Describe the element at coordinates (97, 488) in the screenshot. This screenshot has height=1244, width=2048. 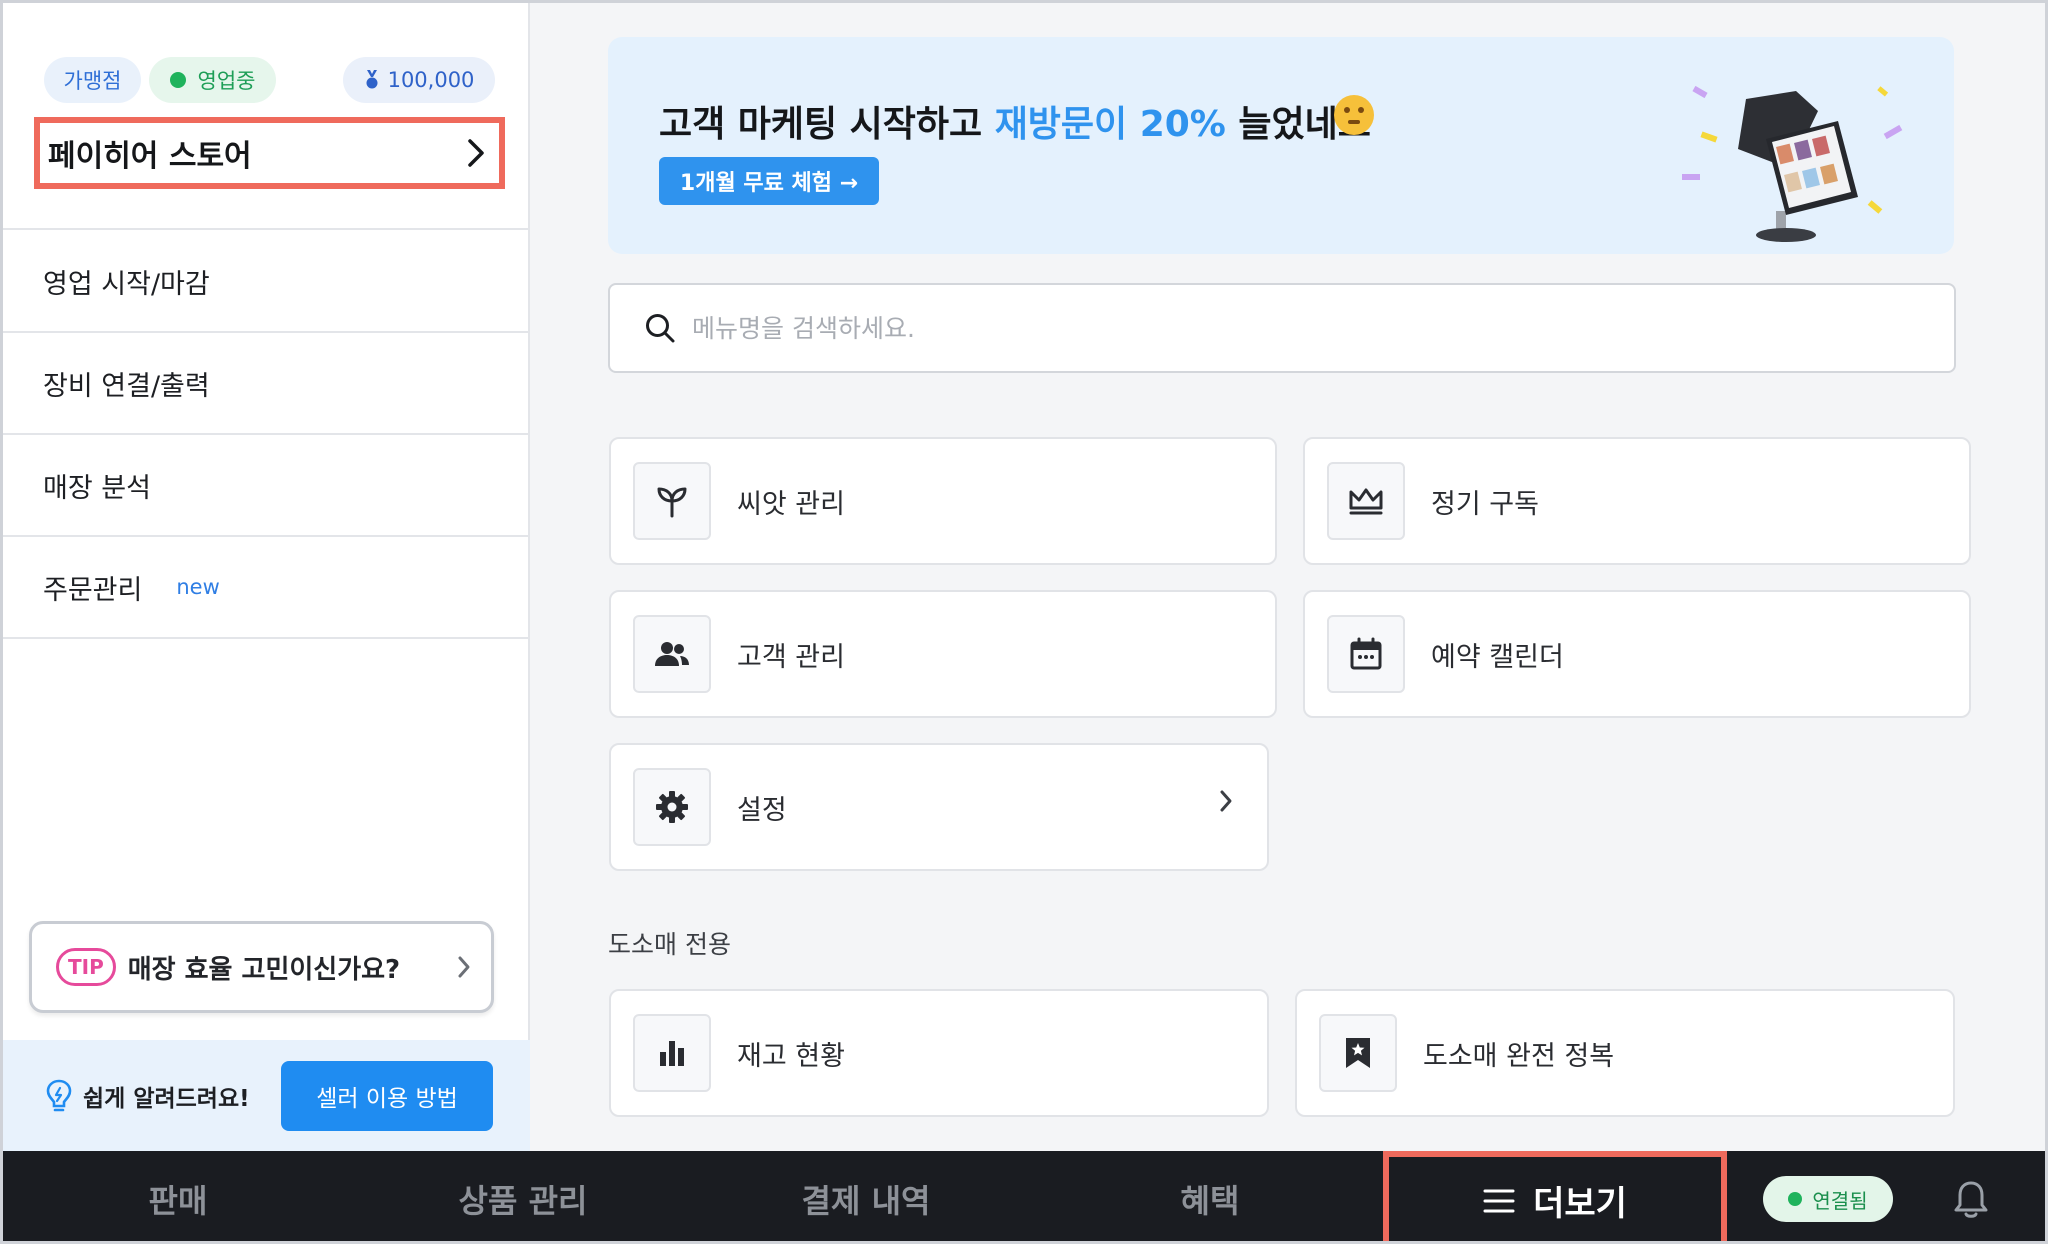
I see `sidebar-item-label: 매장 분석` at that location.